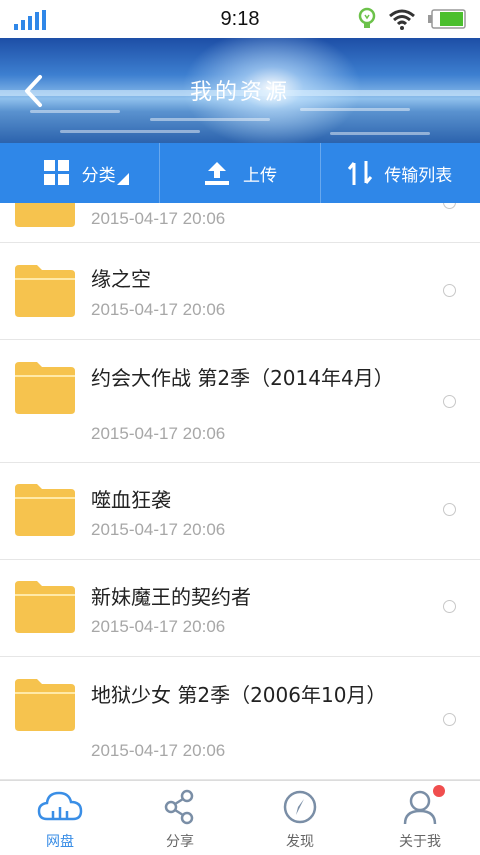 This screenshot has width=480, height=855. Describe the element at coordinates (179, 807) in the screenshot. I see `share-icon` at that location.